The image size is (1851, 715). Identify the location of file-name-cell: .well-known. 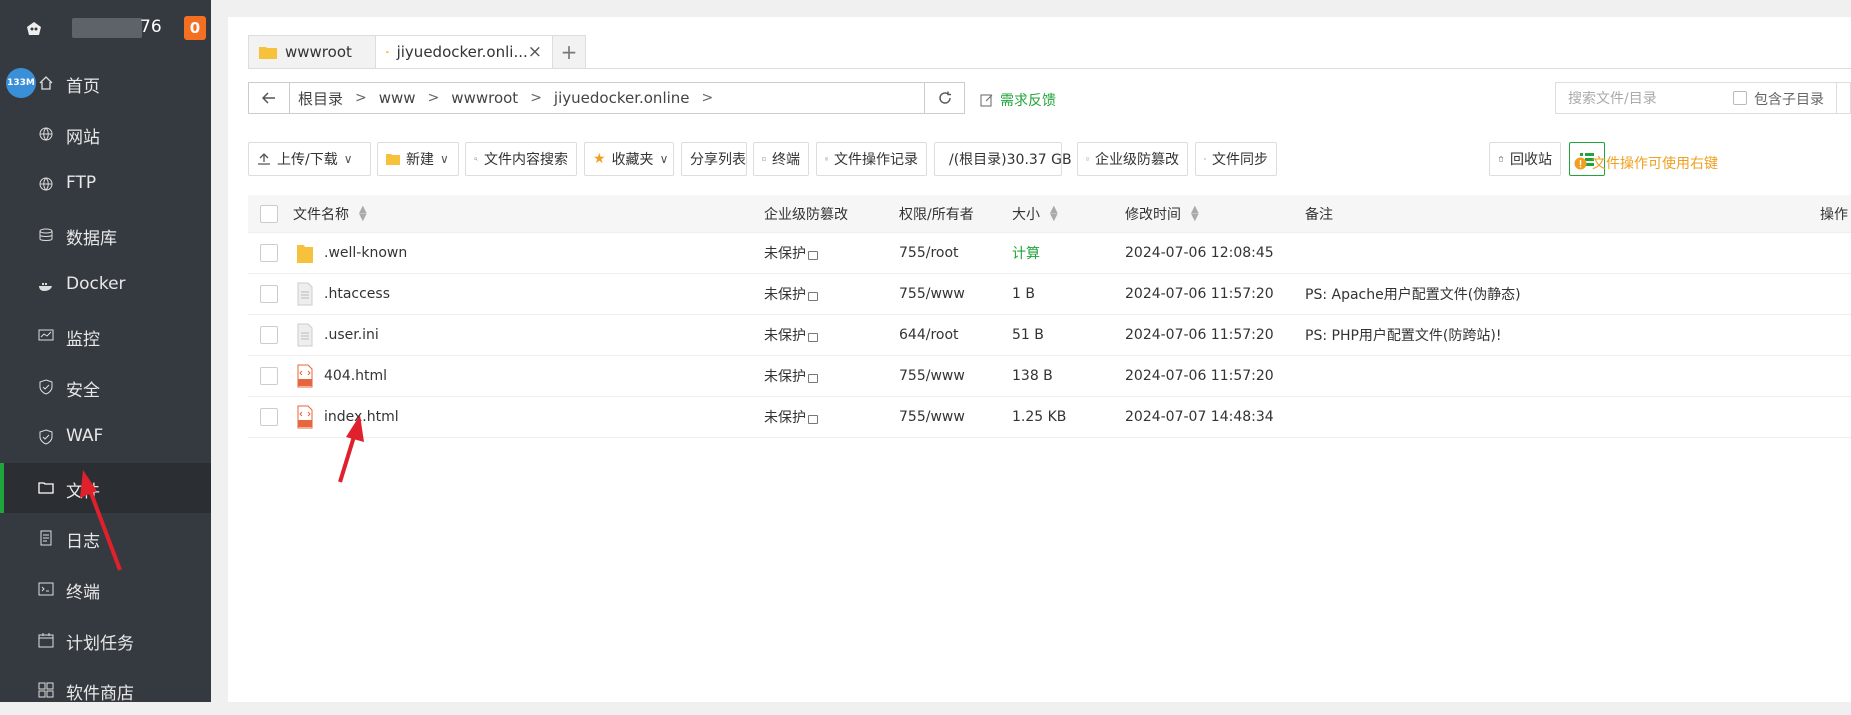
(351, 253).